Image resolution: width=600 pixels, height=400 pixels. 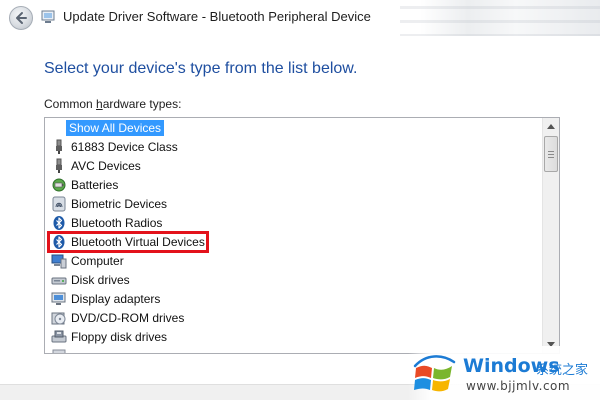 I want to click on list-label: Common hardware types:, so click(x=112, y=104).